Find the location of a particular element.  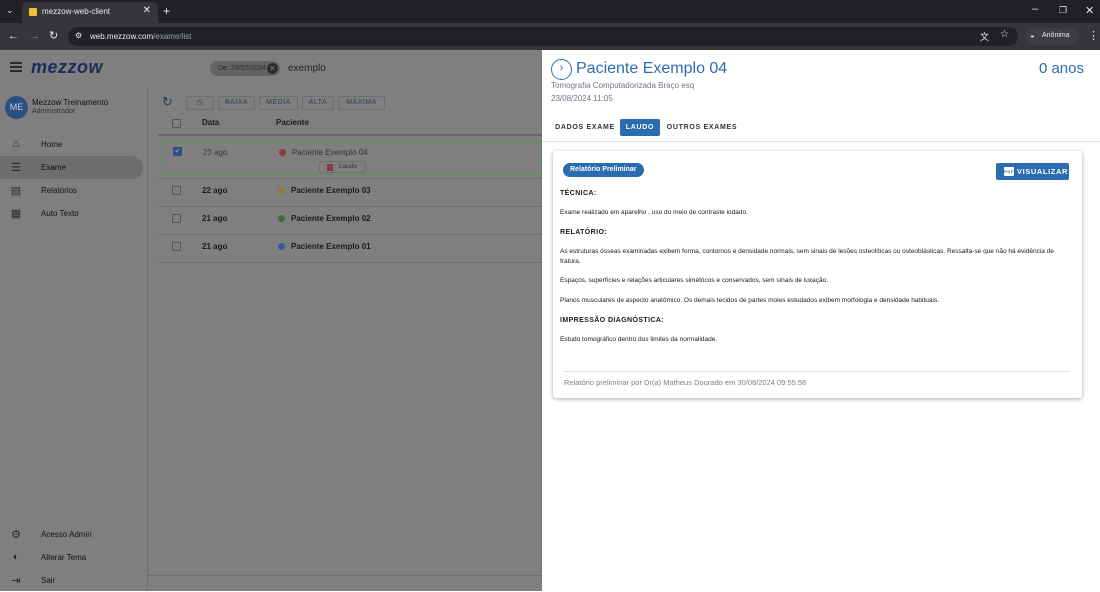

status-badge: Relatório Preliminar is located at coordinates (603, 170).